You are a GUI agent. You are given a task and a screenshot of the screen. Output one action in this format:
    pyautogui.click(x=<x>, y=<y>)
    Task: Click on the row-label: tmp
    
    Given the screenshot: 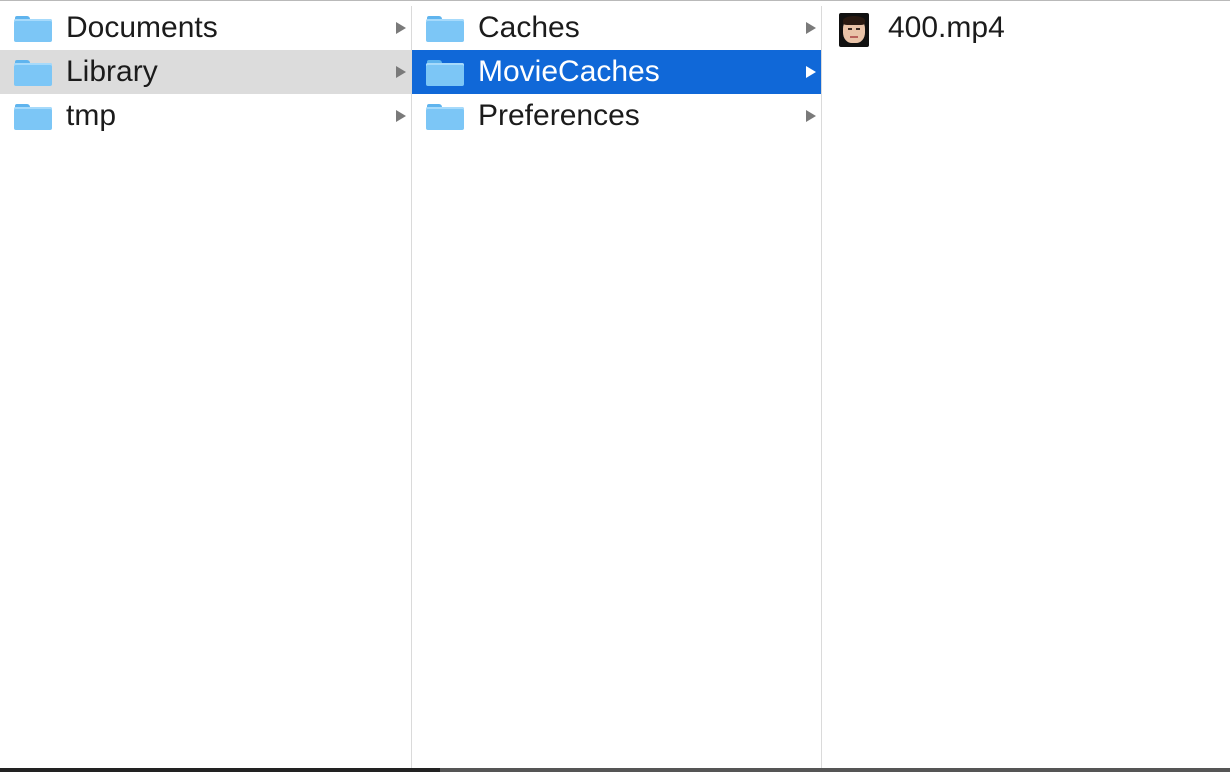 What is the action you would take?
    pyautogui.click(x=91, y=115)
    